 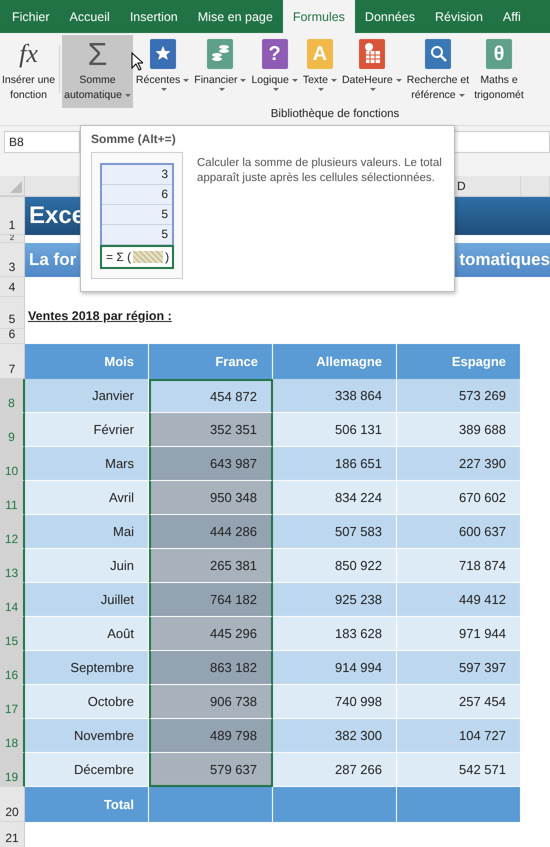 I want to click on preview-value: 5, so click(x=137, y=215).